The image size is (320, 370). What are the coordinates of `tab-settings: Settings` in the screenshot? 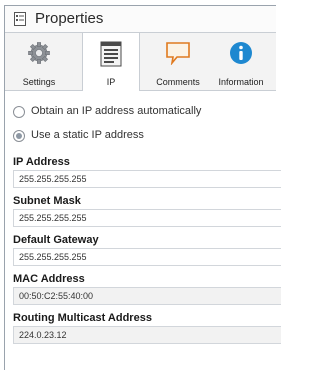 It's located at (39, 61).